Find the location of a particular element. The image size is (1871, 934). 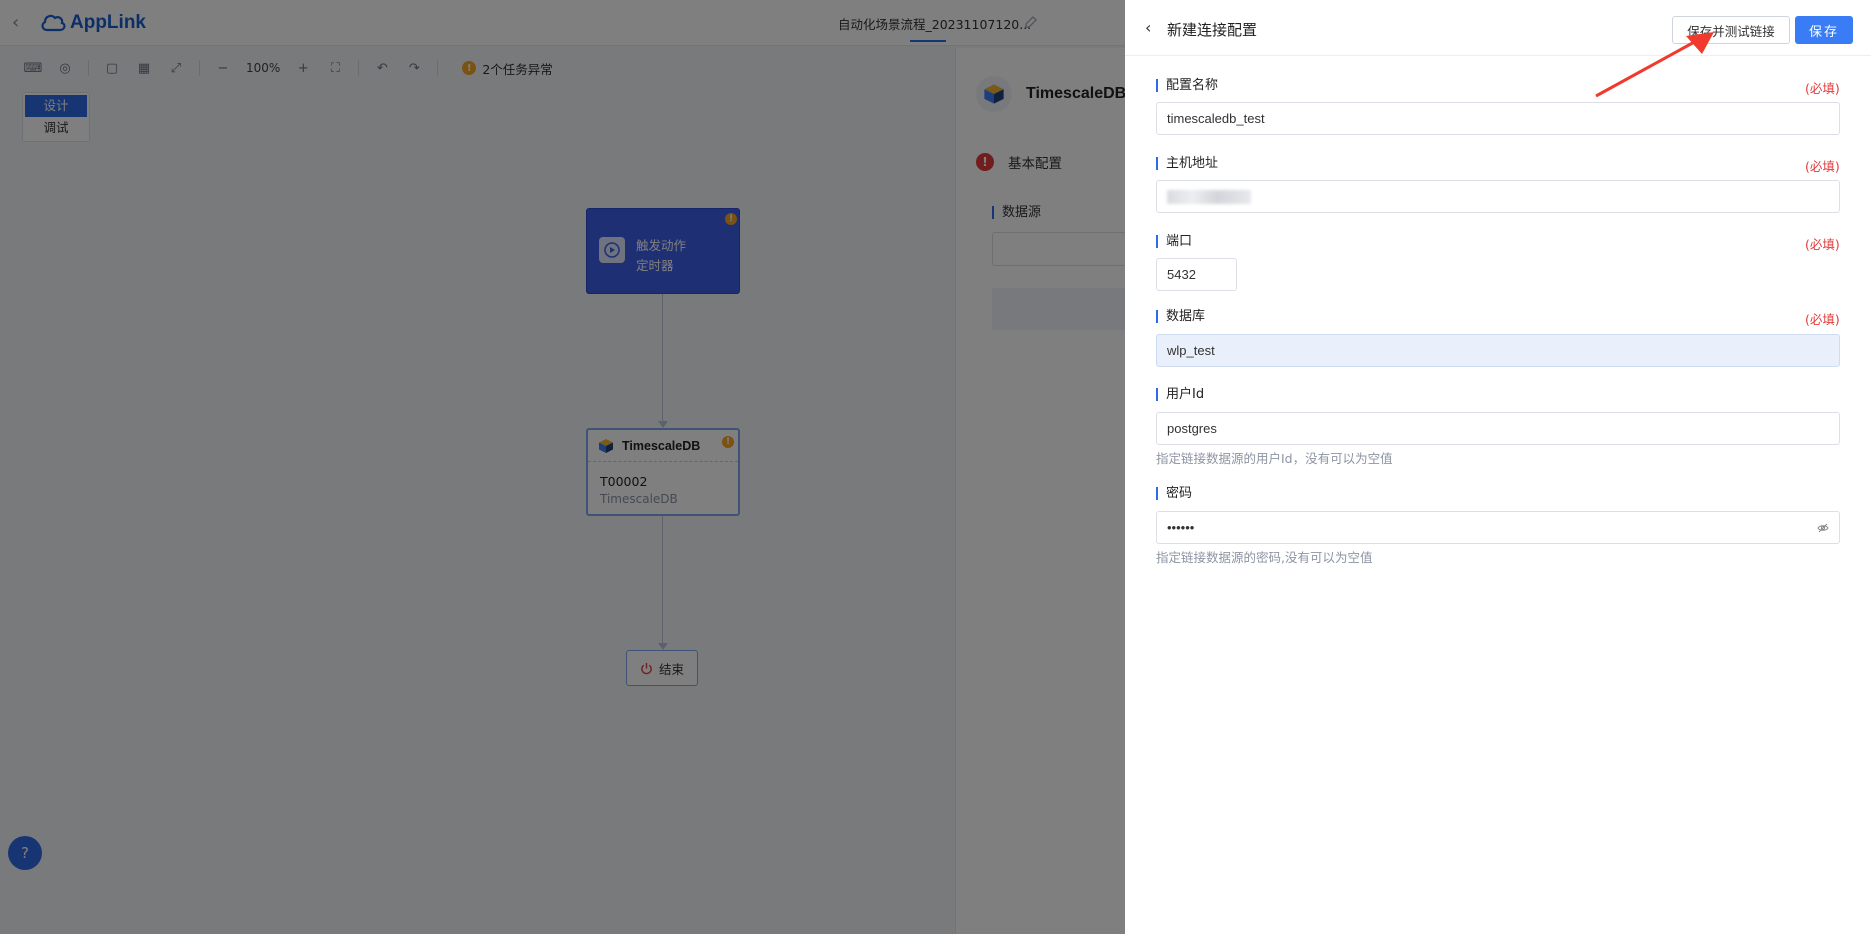

user-id-input: postgres is located at coordinates (1498, 428).